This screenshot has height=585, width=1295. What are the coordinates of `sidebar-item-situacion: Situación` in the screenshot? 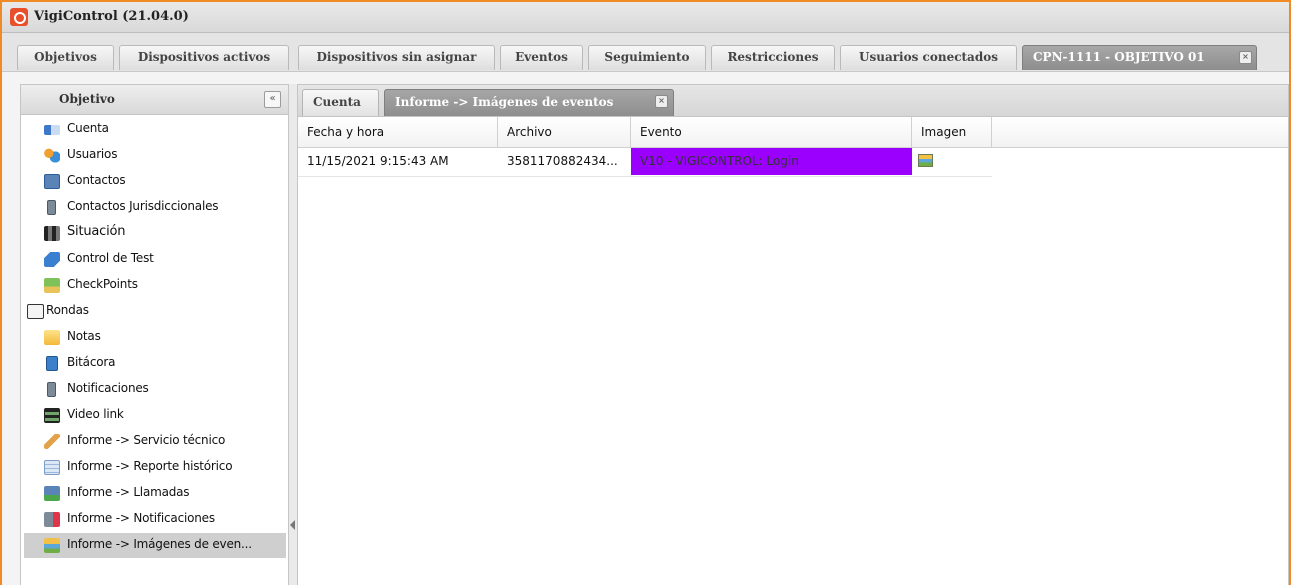 It's located at (155, 233).